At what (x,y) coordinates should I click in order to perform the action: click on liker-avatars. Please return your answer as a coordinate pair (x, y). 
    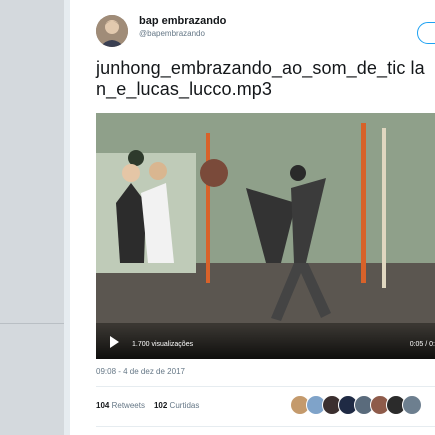
    Looking at the image, I should click on (362, 405).